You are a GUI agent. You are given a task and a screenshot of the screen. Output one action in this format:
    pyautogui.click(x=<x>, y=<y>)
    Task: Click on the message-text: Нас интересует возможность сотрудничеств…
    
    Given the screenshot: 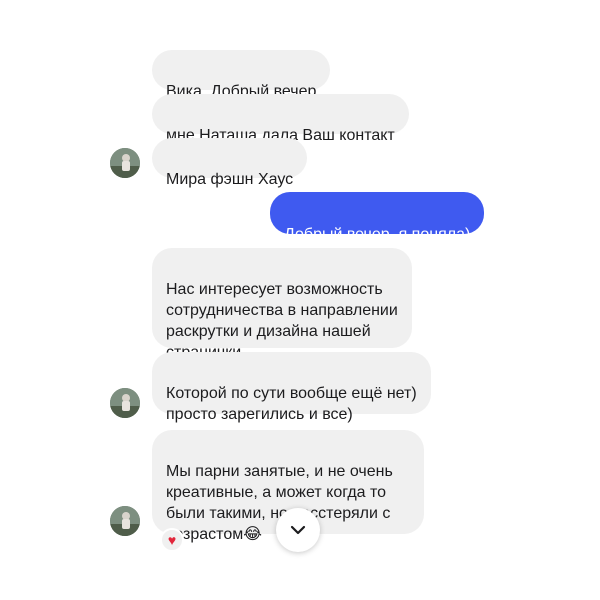 What is the action you would take?
    pyautogui.click(x=282, y=321)
    